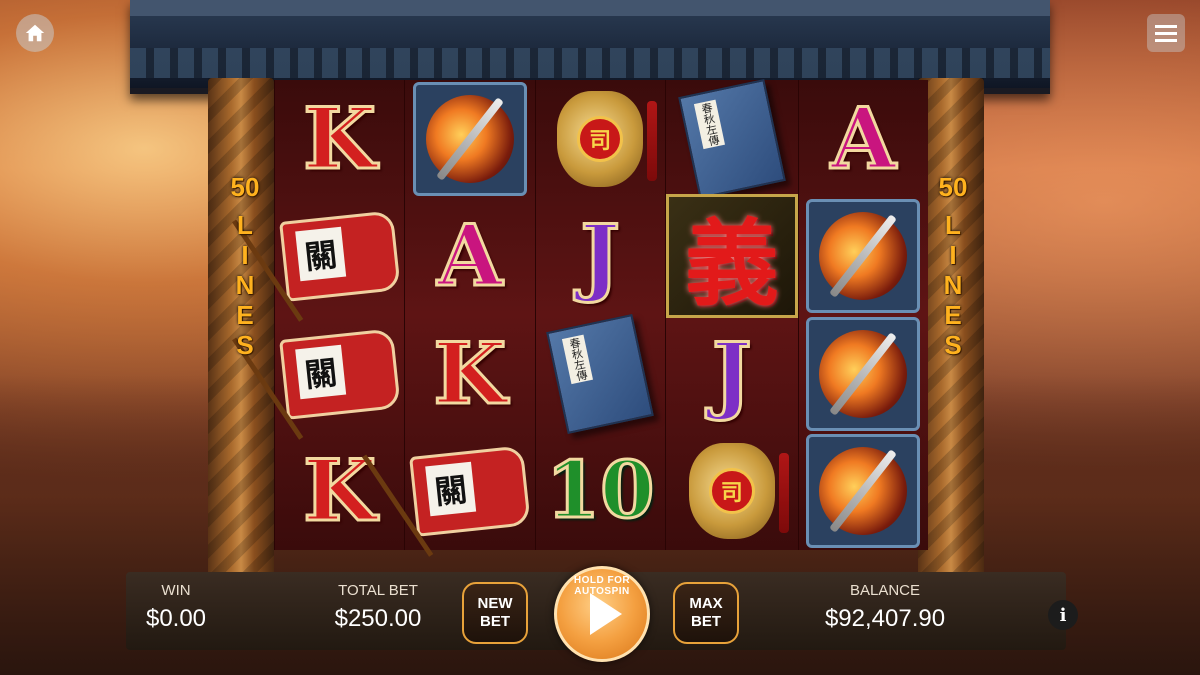 This screenshot has height=675, width=1200. Describe the element at coordinates (495, 621) in the screenshot. I see `new-bet-line2: BET` at that location.